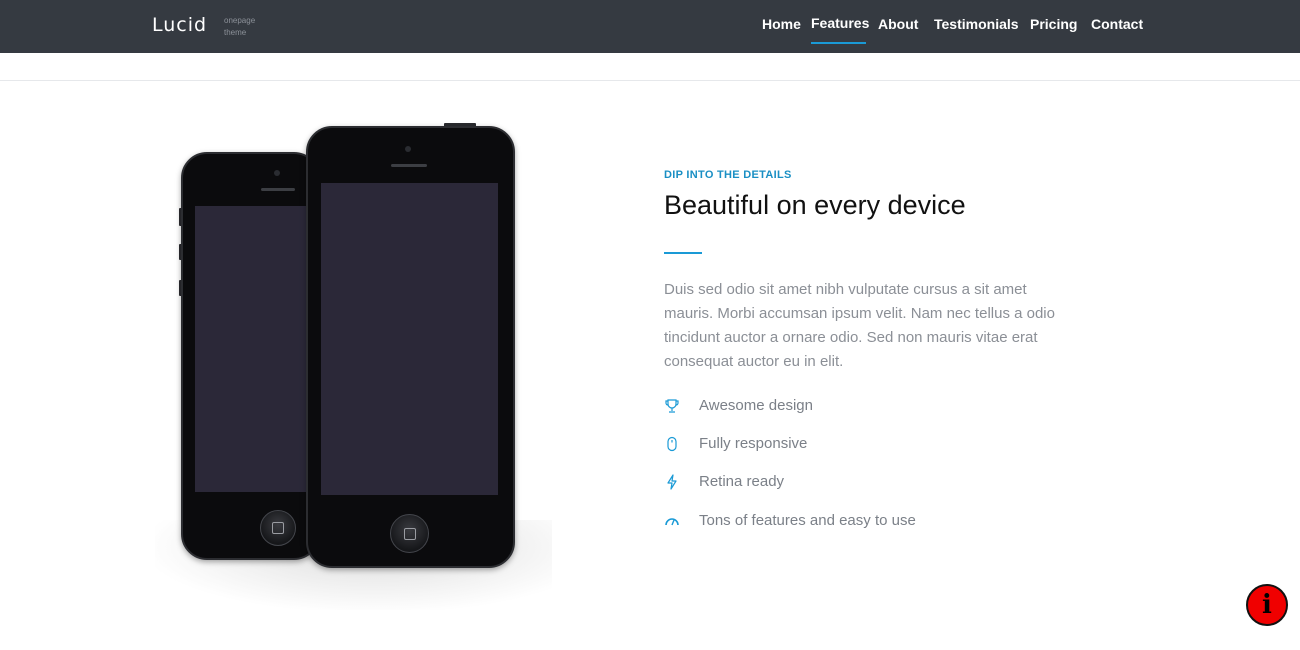 Image resolution: width=1300 pixels, height=650 pixels. Describe the element at coordinates (976, 24) in the screenshot. I see `nav-testimonials: Testimonials` at that location.